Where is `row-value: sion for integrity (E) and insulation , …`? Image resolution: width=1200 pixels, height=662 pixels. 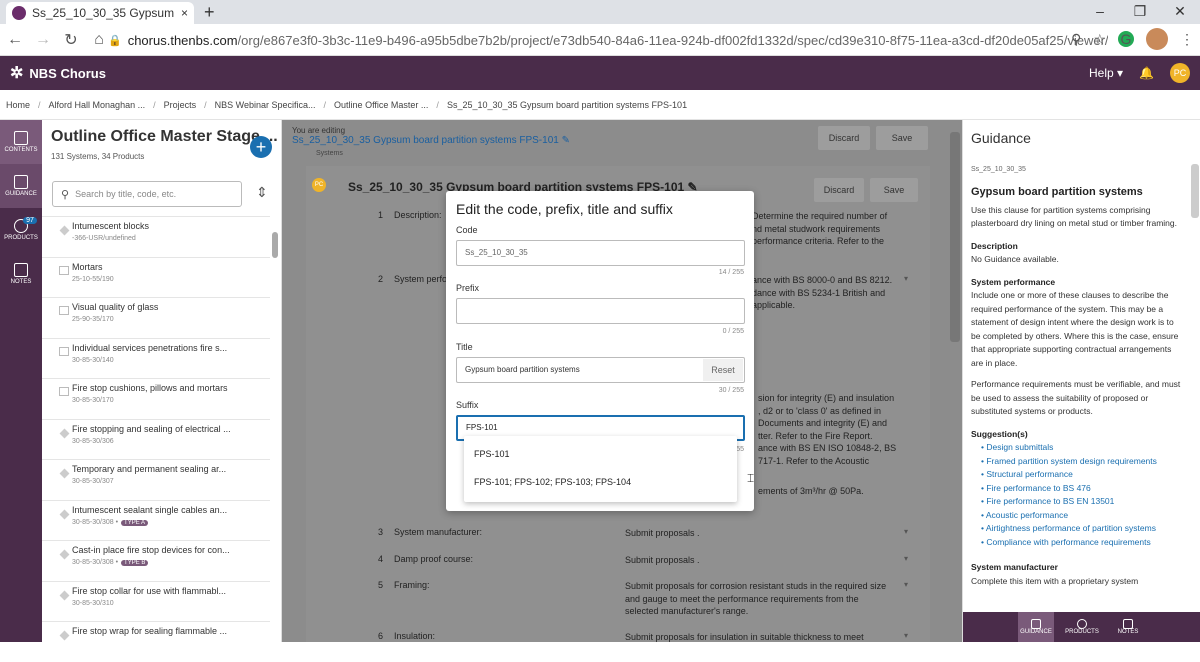 row-value: sion for integrity (E) and insulation , … is located at coordinates (833, 429).